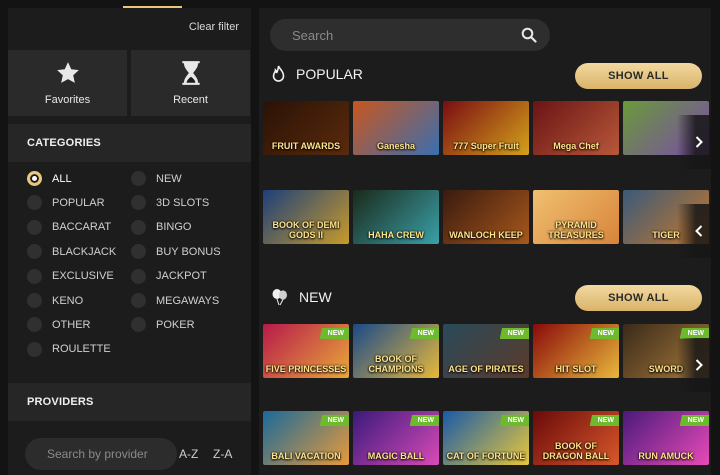 Image resolution: width=720 pixels, height=475 pixels. I want to click on category-keno: KENO, so click(55, 300).